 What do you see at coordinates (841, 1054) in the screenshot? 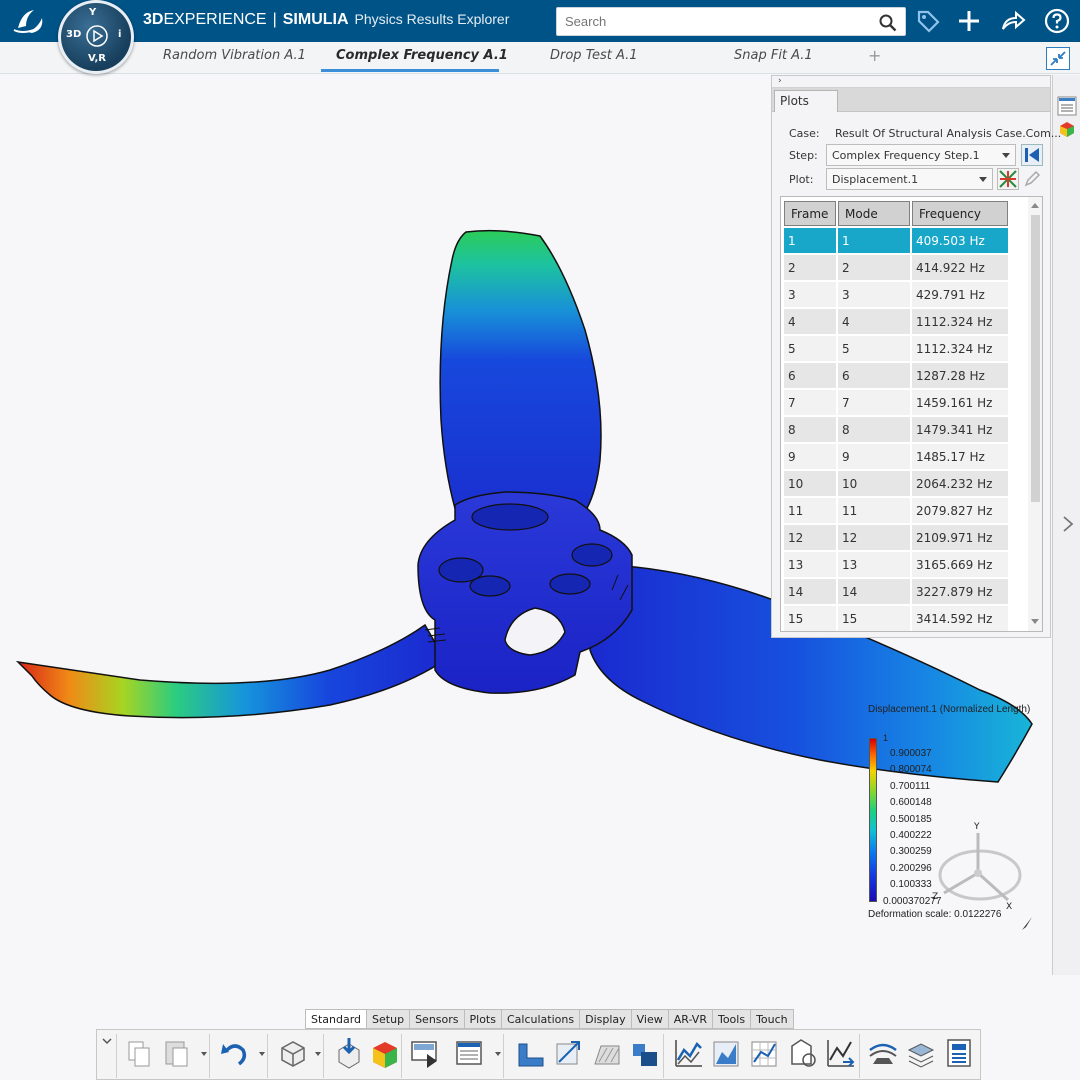
I see `chart-arrow-icon` at bounding box center [841, 1054].